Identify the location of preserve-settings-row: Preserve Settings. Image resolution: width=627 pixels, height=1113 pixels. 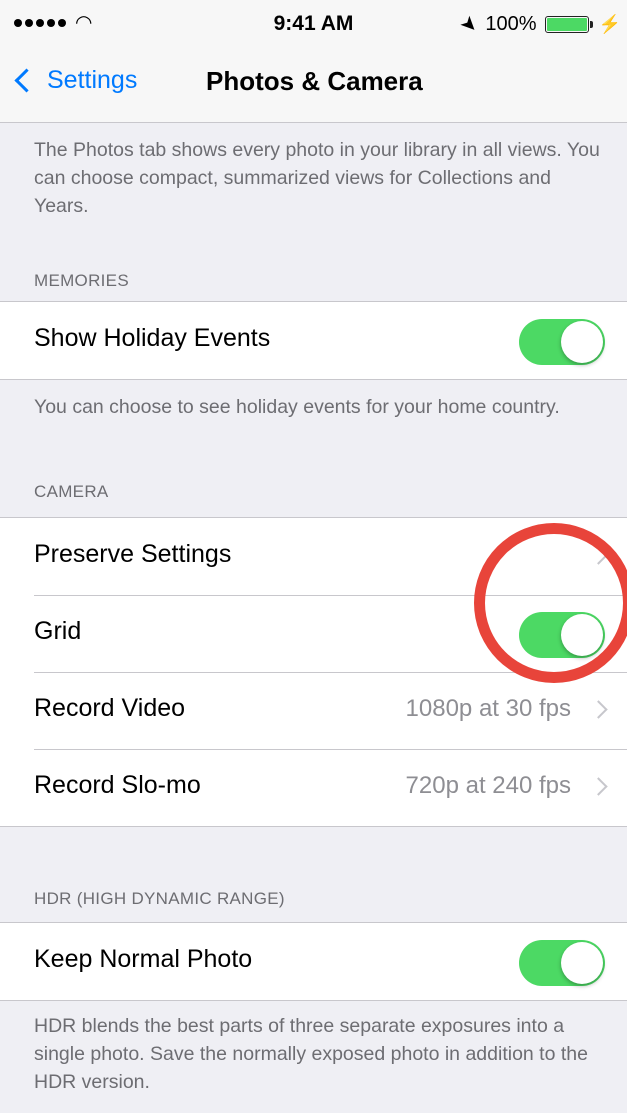
(313, 556).